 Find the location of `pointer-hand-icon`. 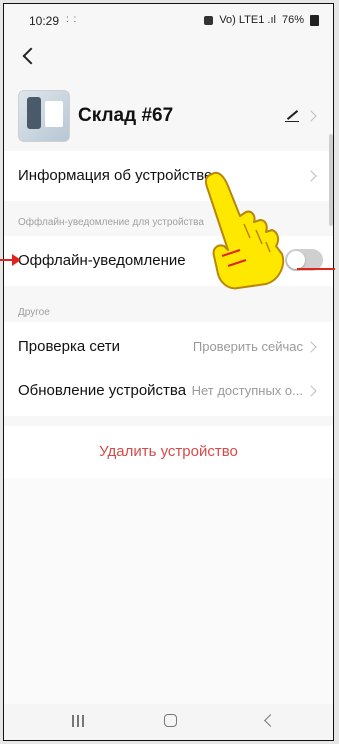

pointer-hand-icon is located at coordinates (244, 230).